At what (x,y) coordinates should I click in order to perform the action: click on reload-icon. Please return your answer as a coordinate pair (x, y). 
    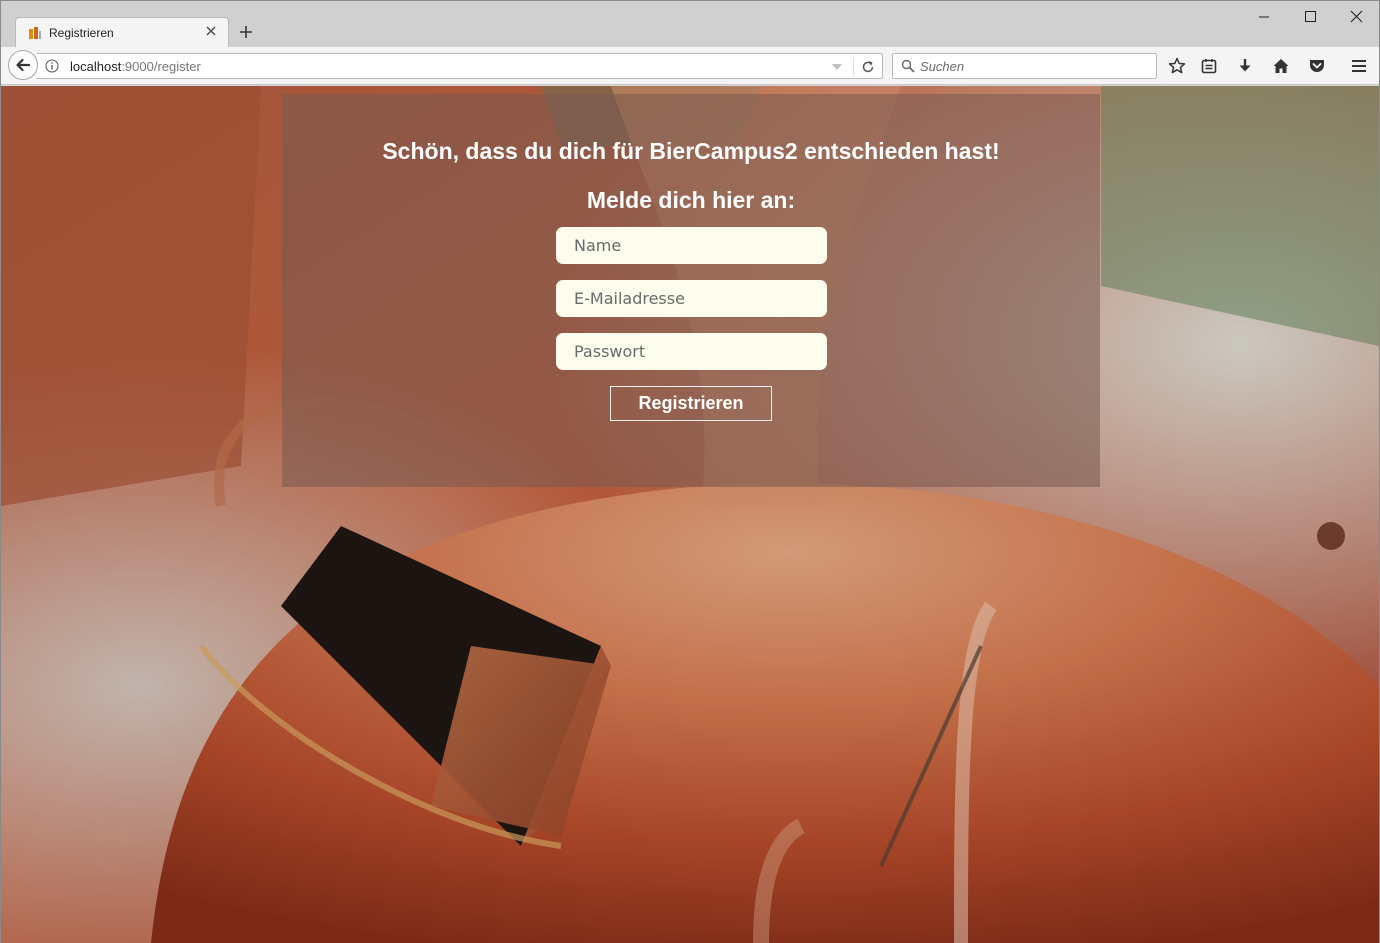
    Looking at the image, I should click on (868, 67).